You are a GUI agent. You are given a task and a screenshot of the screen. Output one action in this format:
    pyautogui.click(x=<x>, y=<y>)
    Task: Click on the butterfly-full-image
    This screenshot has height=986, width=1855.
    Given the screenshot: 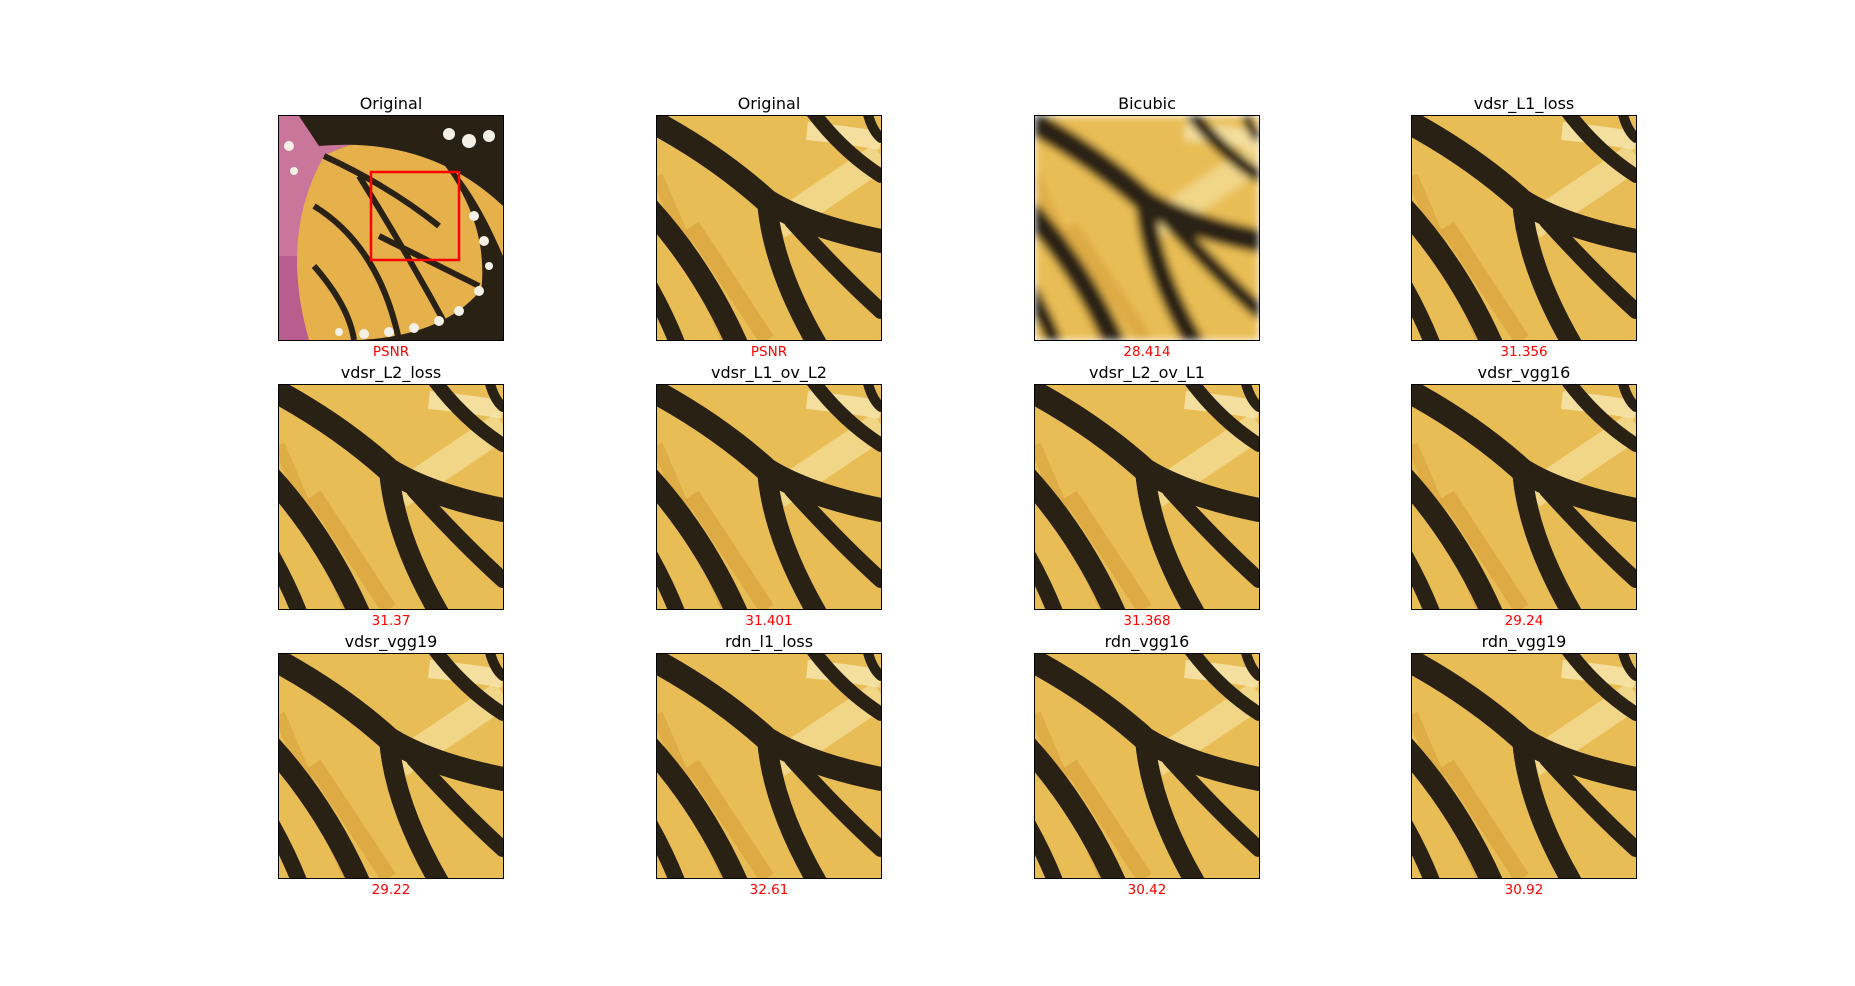 What is the action you would take?
    pyautogui.click(x=391, y=228)
    